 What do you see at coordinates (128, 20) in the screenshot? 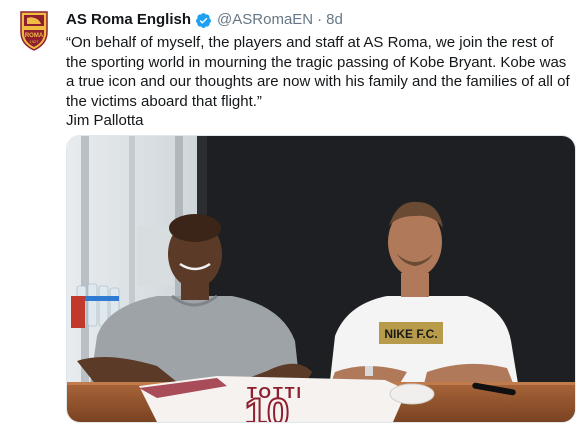
I see `author-name: AS Roma English` at bounding box center [128, 20].